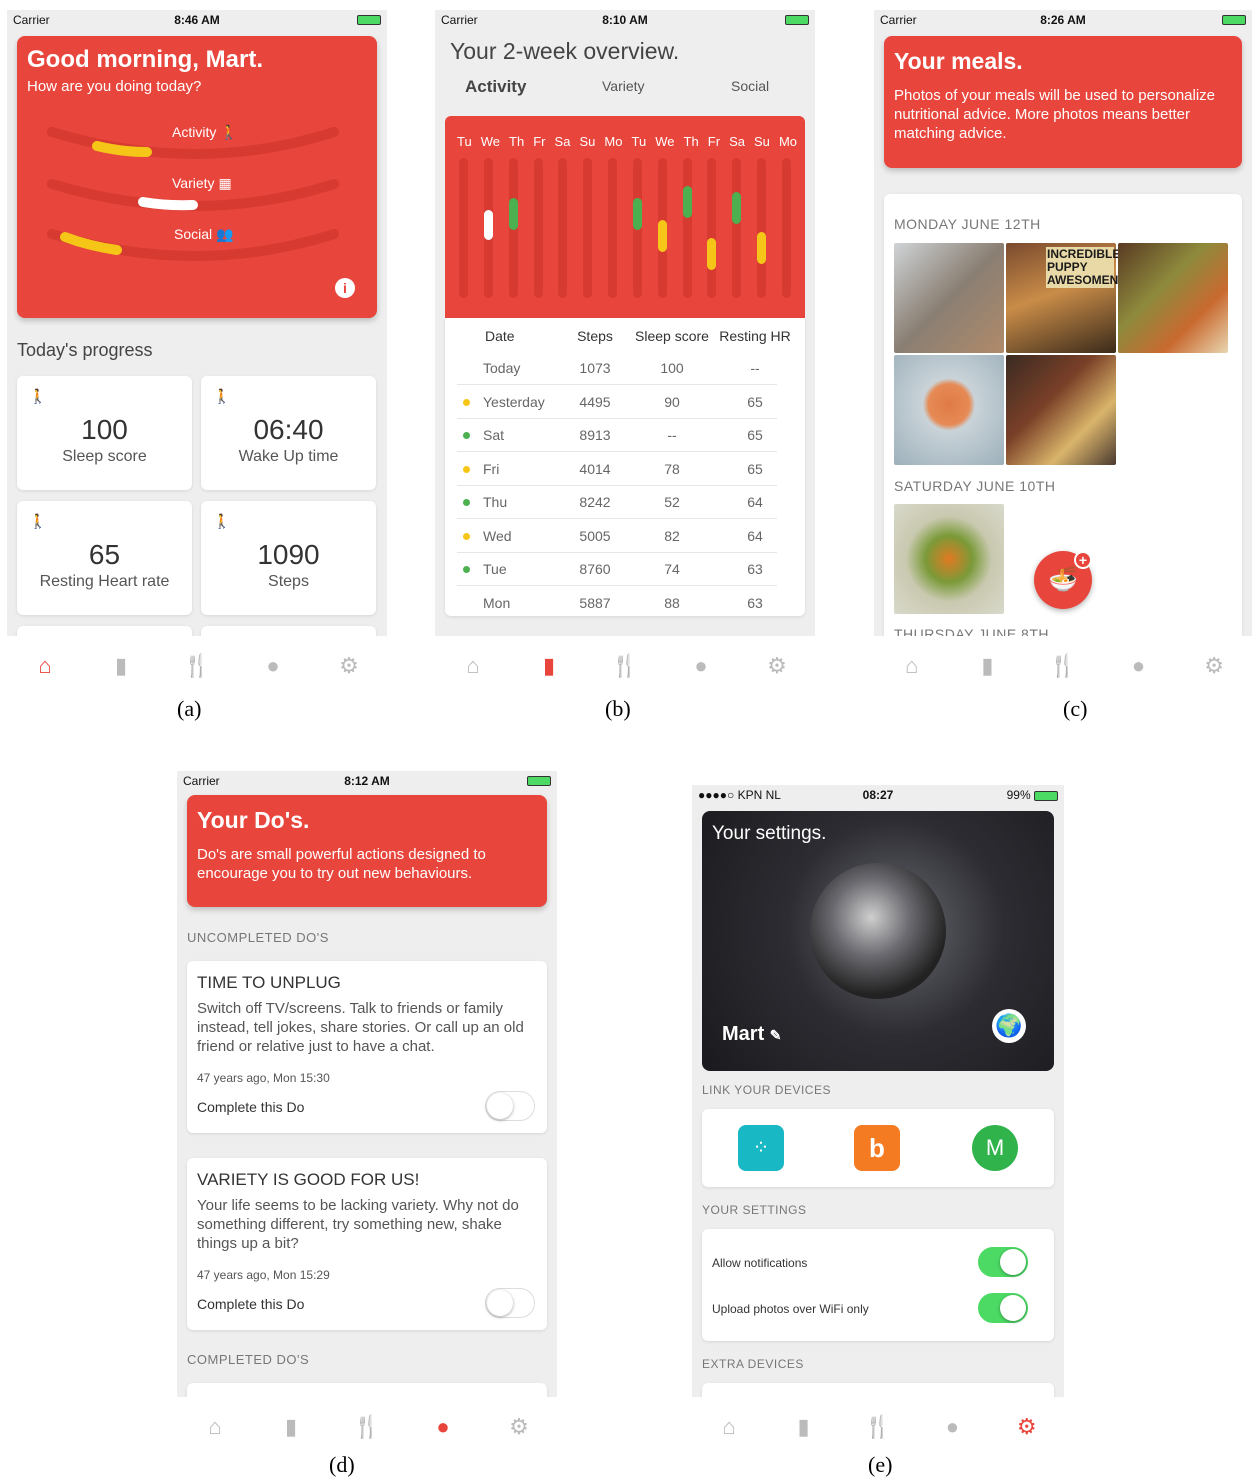  I want to click on tile-heart-rate: 🚶 65 Resting Heart rate, so click(104, 558).